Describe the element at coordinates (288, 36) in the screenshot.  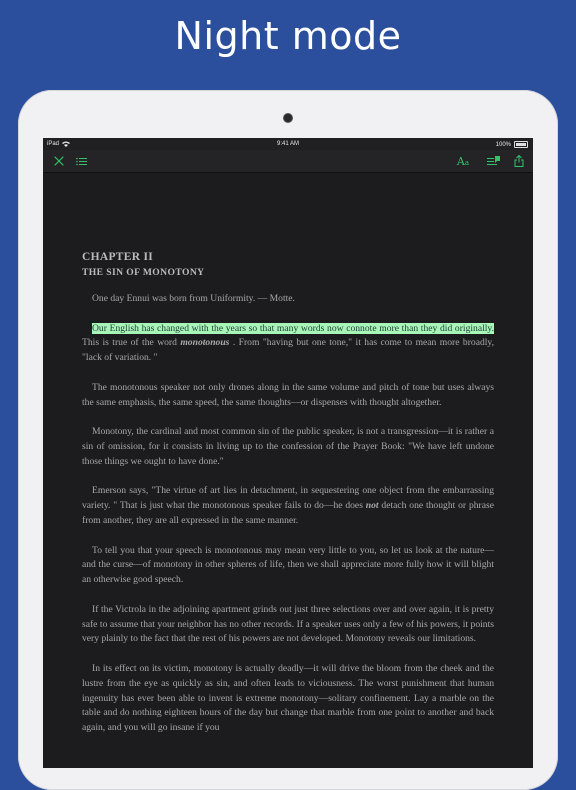
I see `headline: Night mode` at that location.